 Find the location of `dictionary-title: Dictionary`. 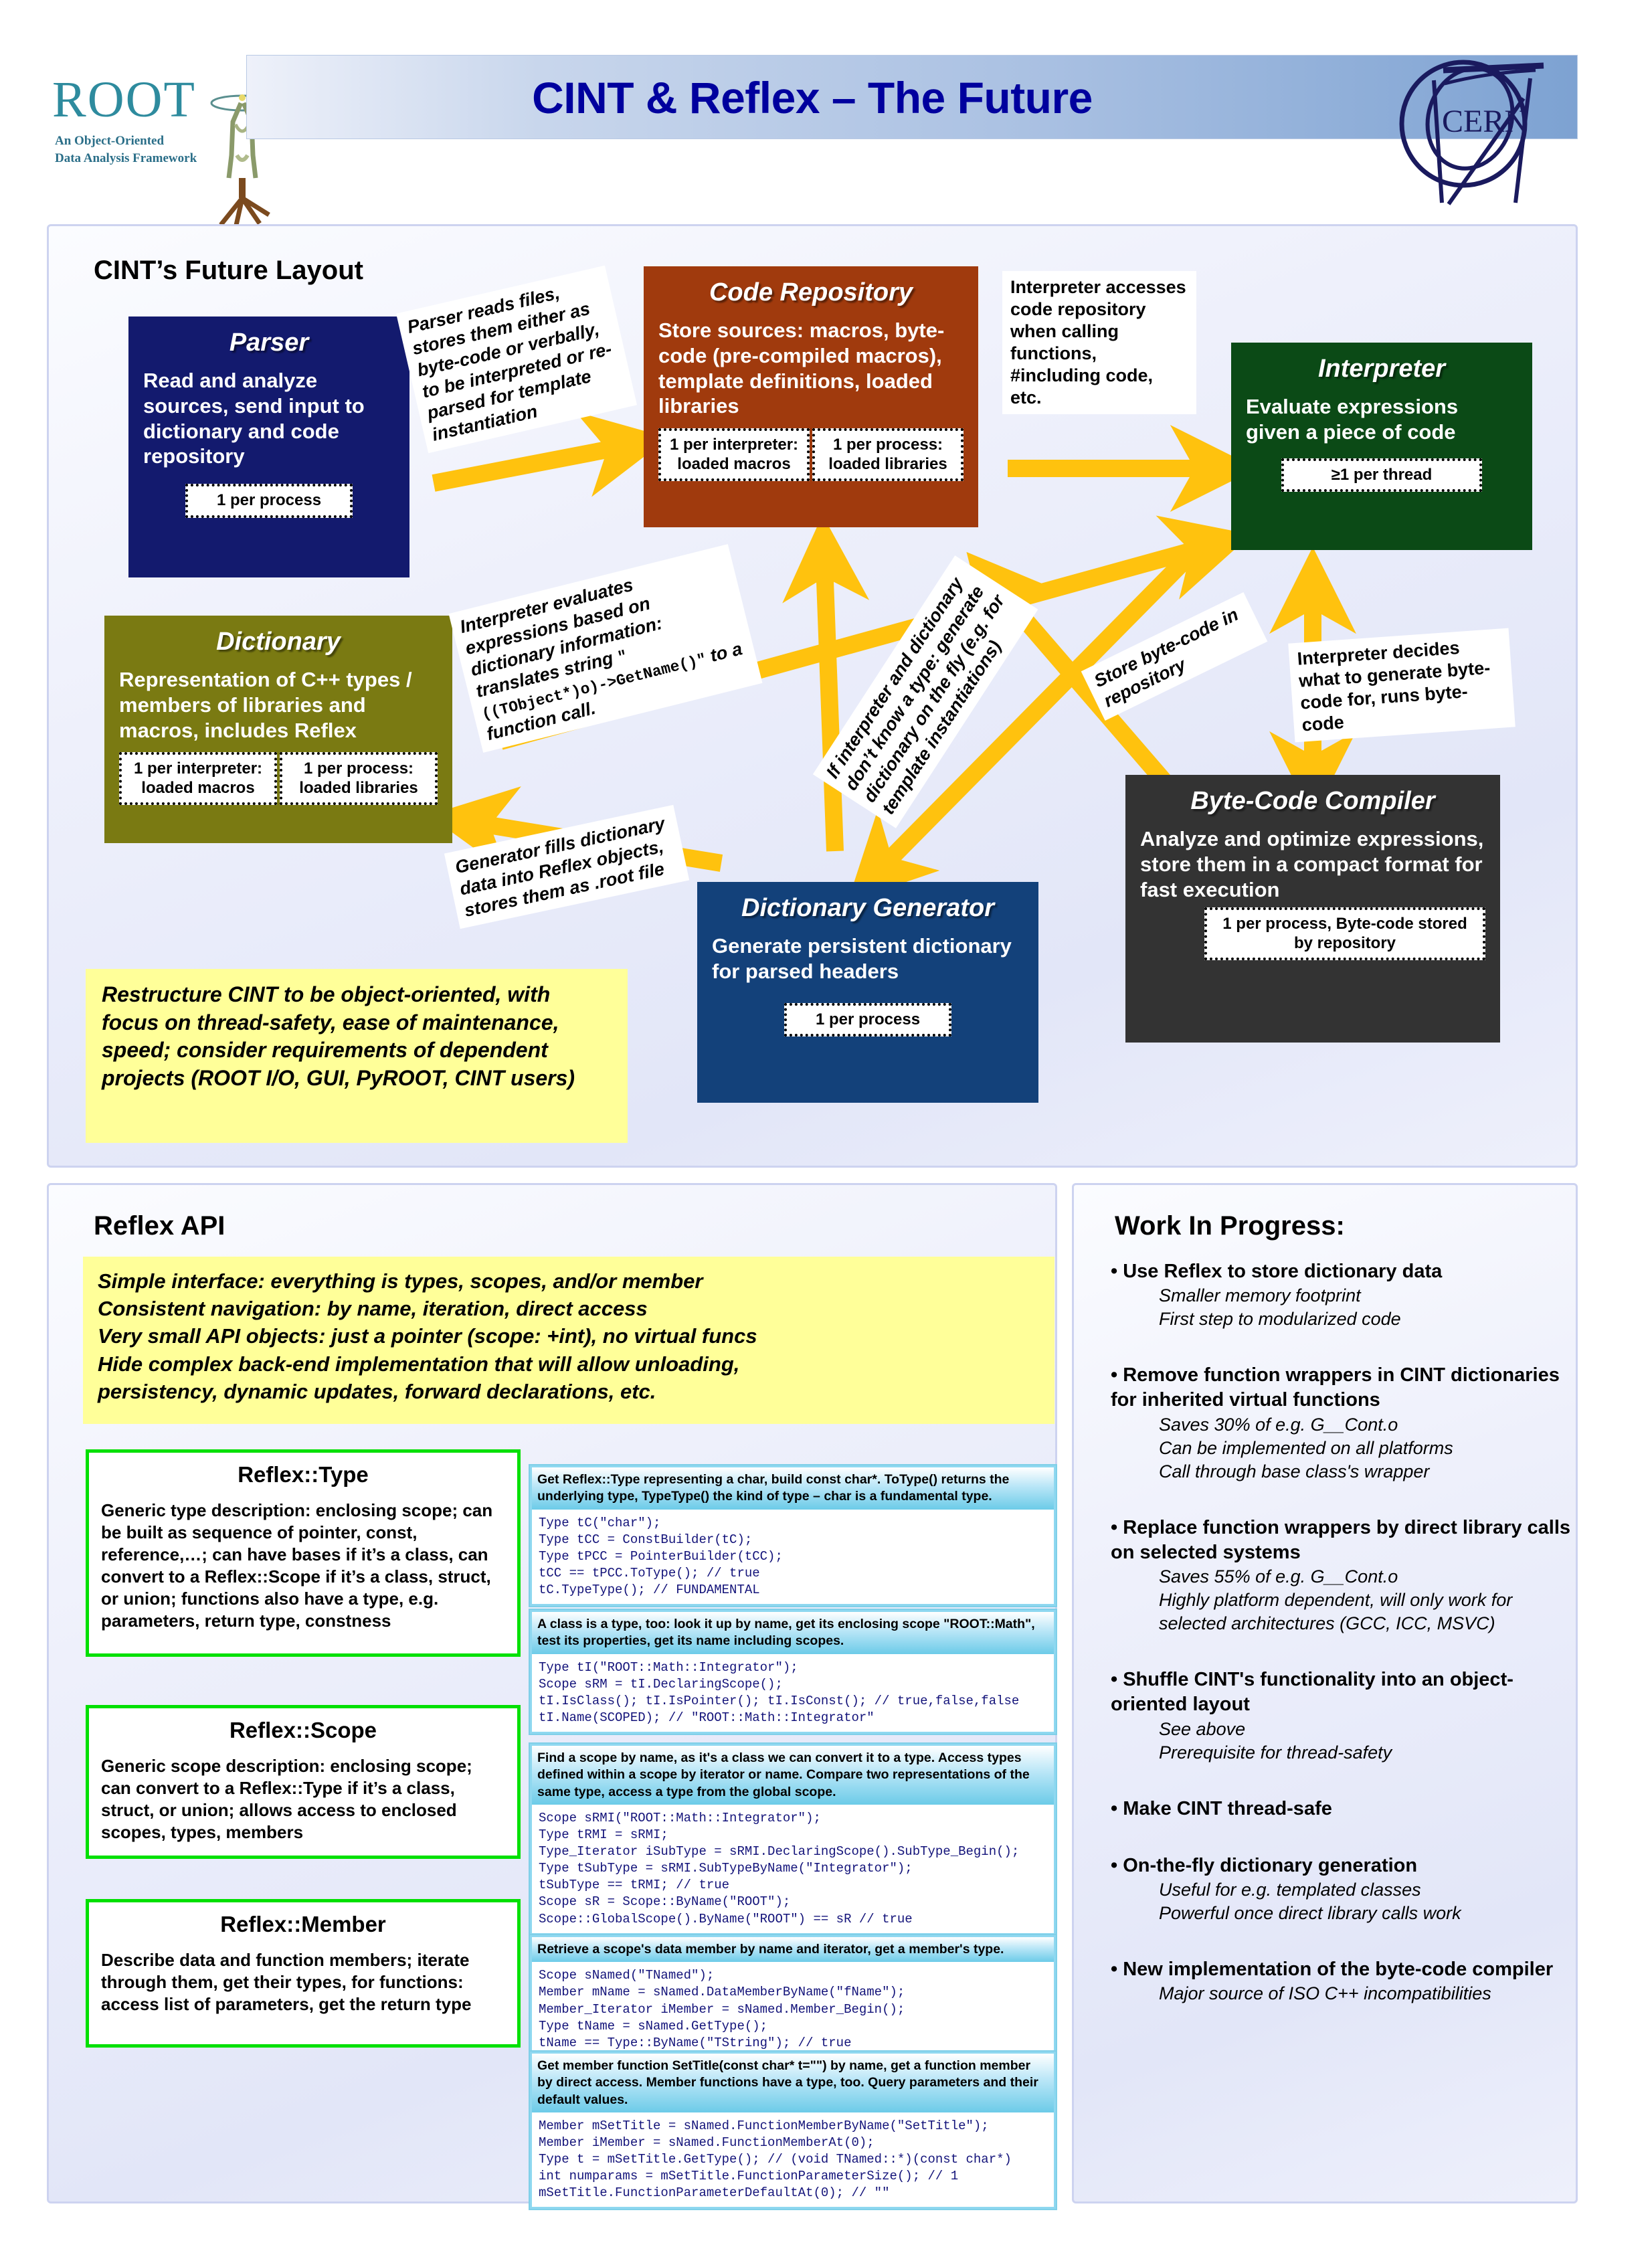

dictionary-title: Dictionary is located at coordinates (278, 642).